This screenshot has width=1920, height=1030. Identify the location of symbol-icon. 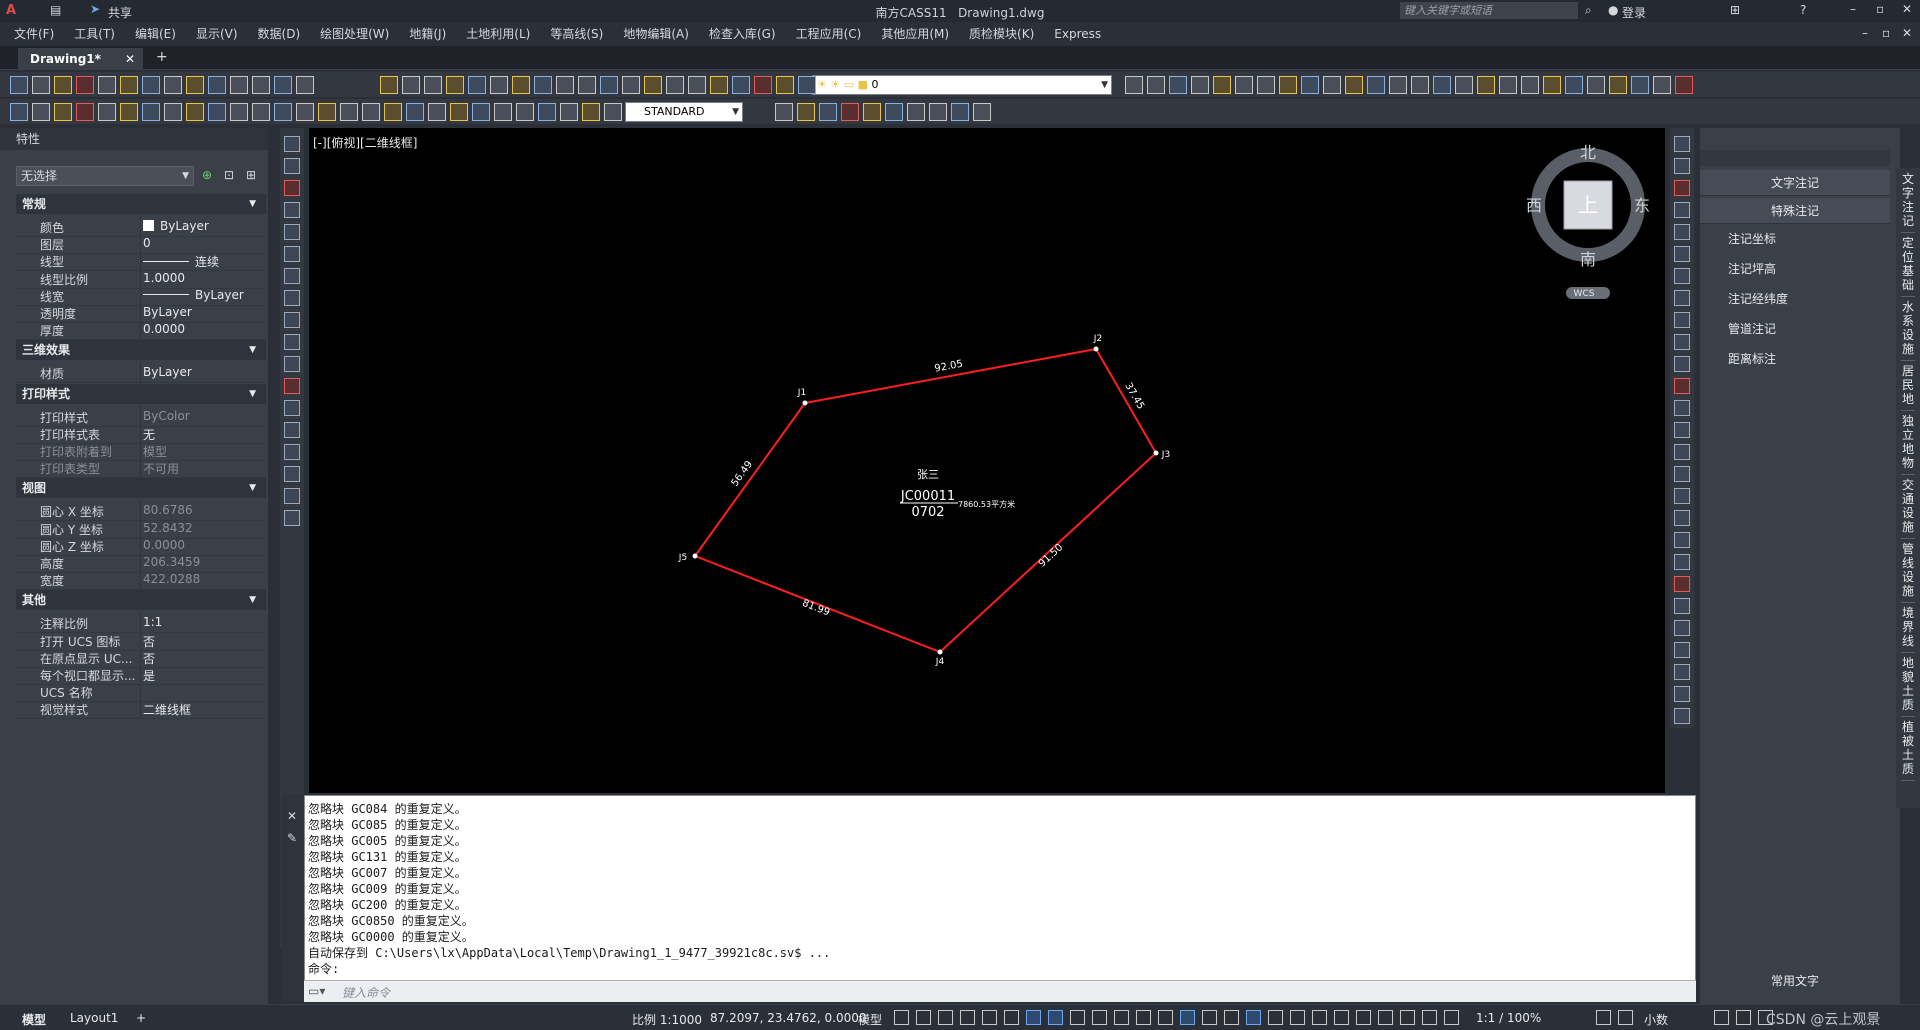
(292, 386).